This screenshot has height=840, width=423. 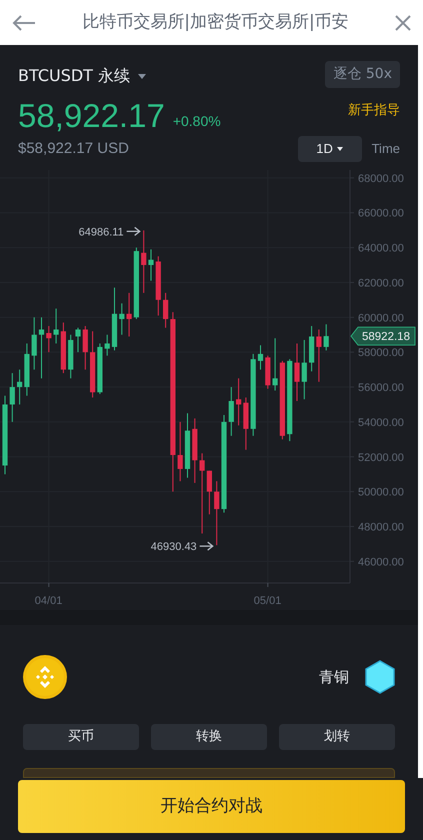 I want to click on action-button: 买币, so click(x=81, y=737).